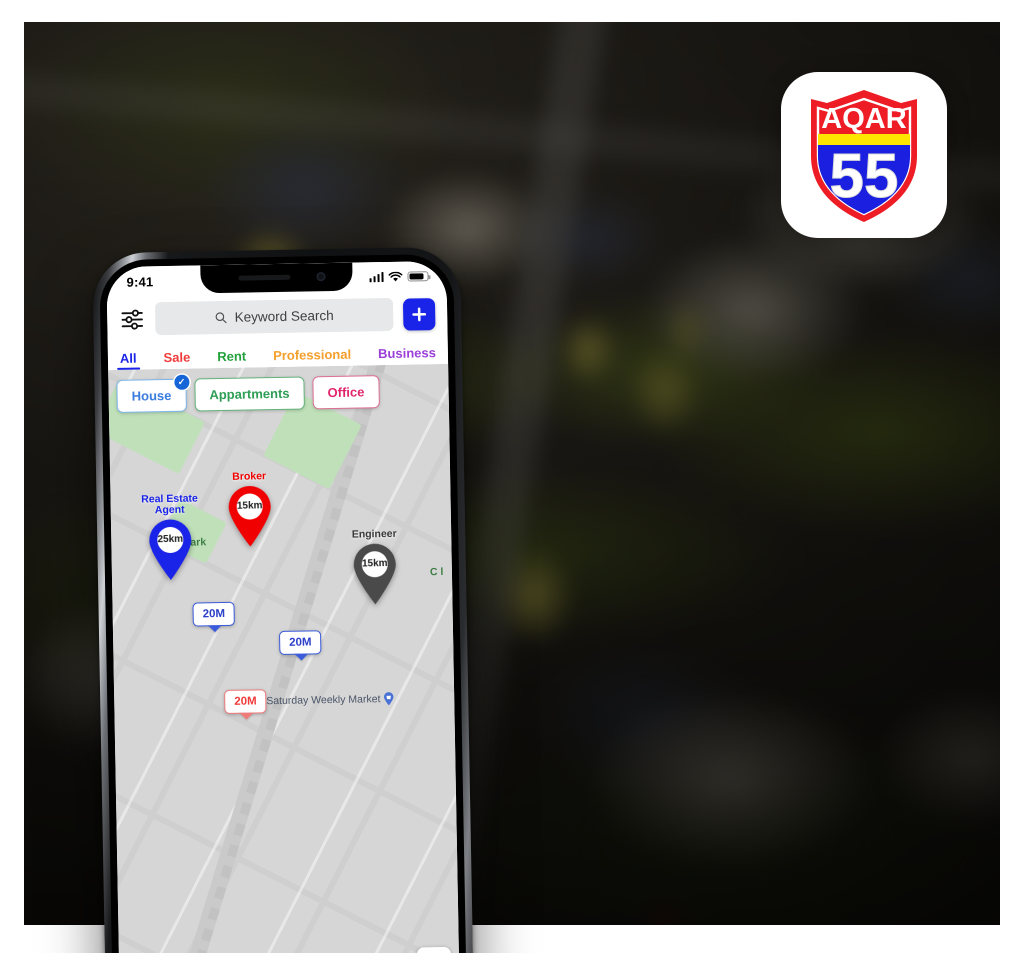 The height and width of the screenshot is (953, 1024). I want to click on tab-label: Rent, so click(232, 356).